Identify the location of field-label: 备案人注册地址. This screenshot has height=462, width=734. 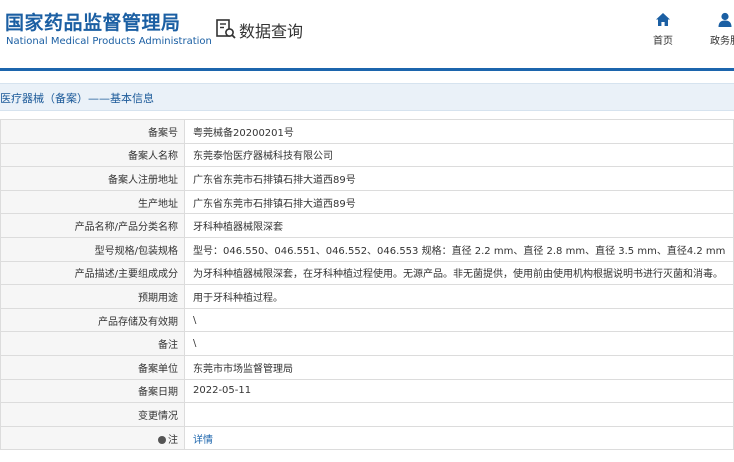
(92, 178).